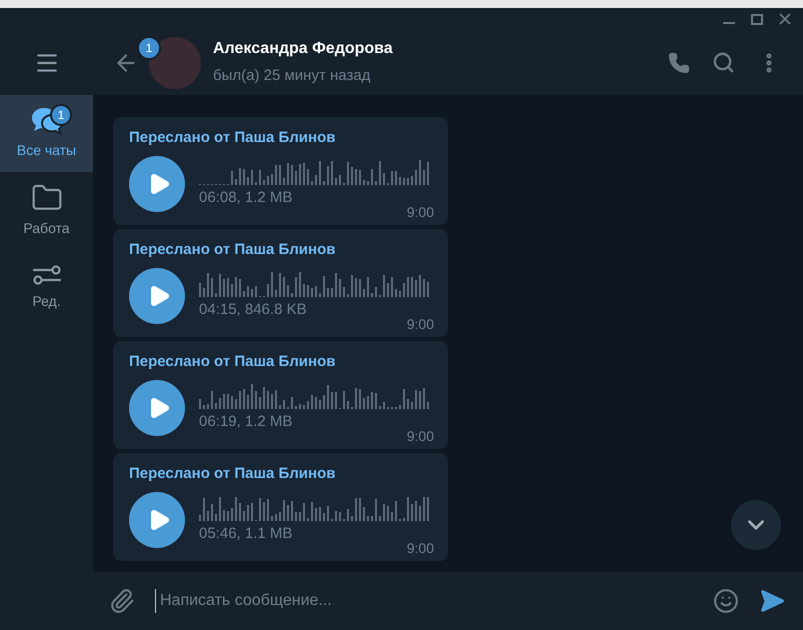 The width and height of the screenshot is (803, 630). I want to click on duration-size: 06:19, 1.2 MB, so click(246, 422).